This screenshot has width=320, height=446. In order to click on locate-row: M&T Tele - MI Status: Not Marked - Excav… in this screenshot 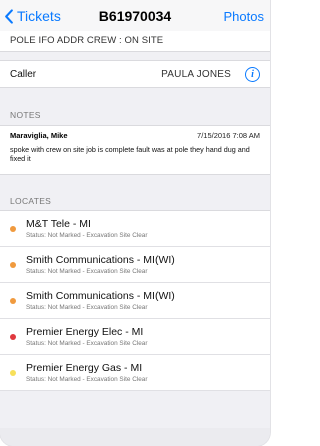, I will do `click(135, 229)`.